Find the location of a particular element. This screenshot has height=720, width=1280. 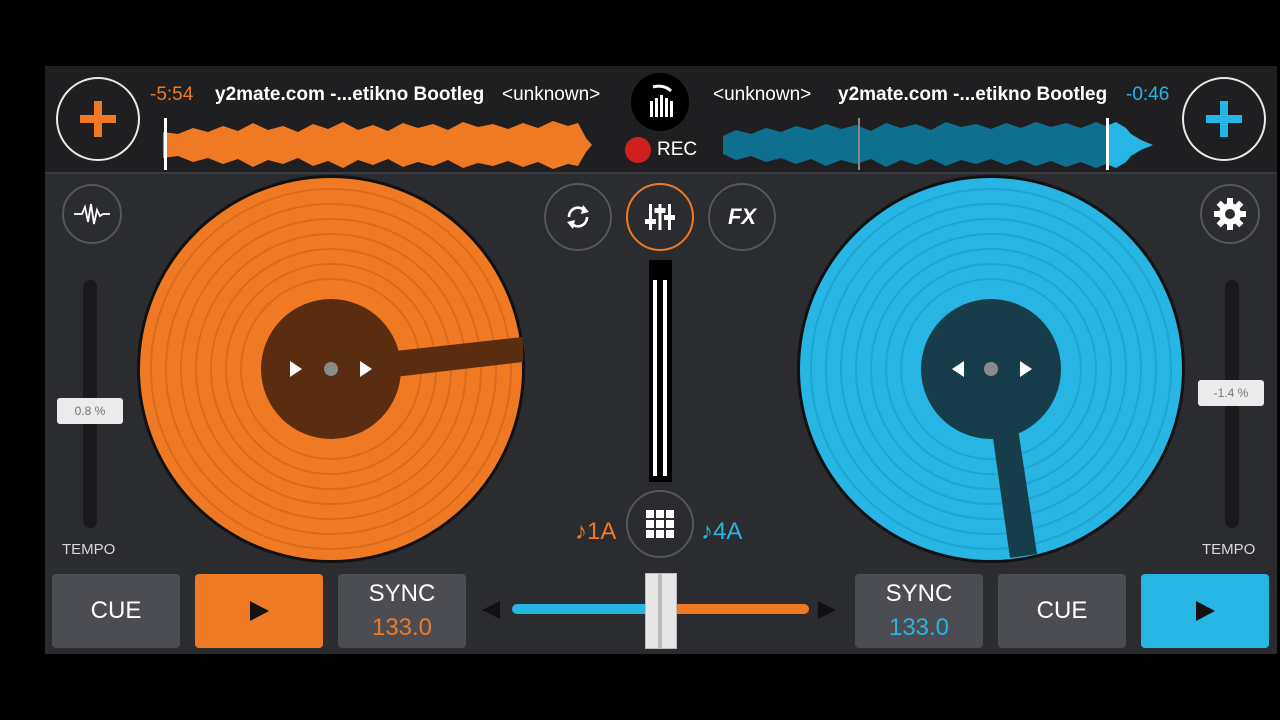

left-cue-button: CUE is located at coordinates (116, 611).